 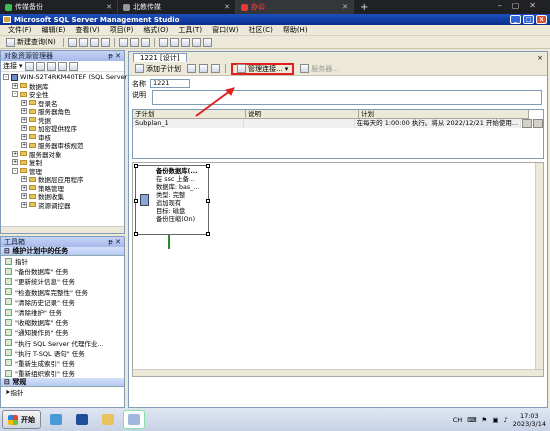 What do you see at coordinates (225, 30) in the screenshot?
I see `menu-window: 窗口(W)` at bounding box center [225, 30].